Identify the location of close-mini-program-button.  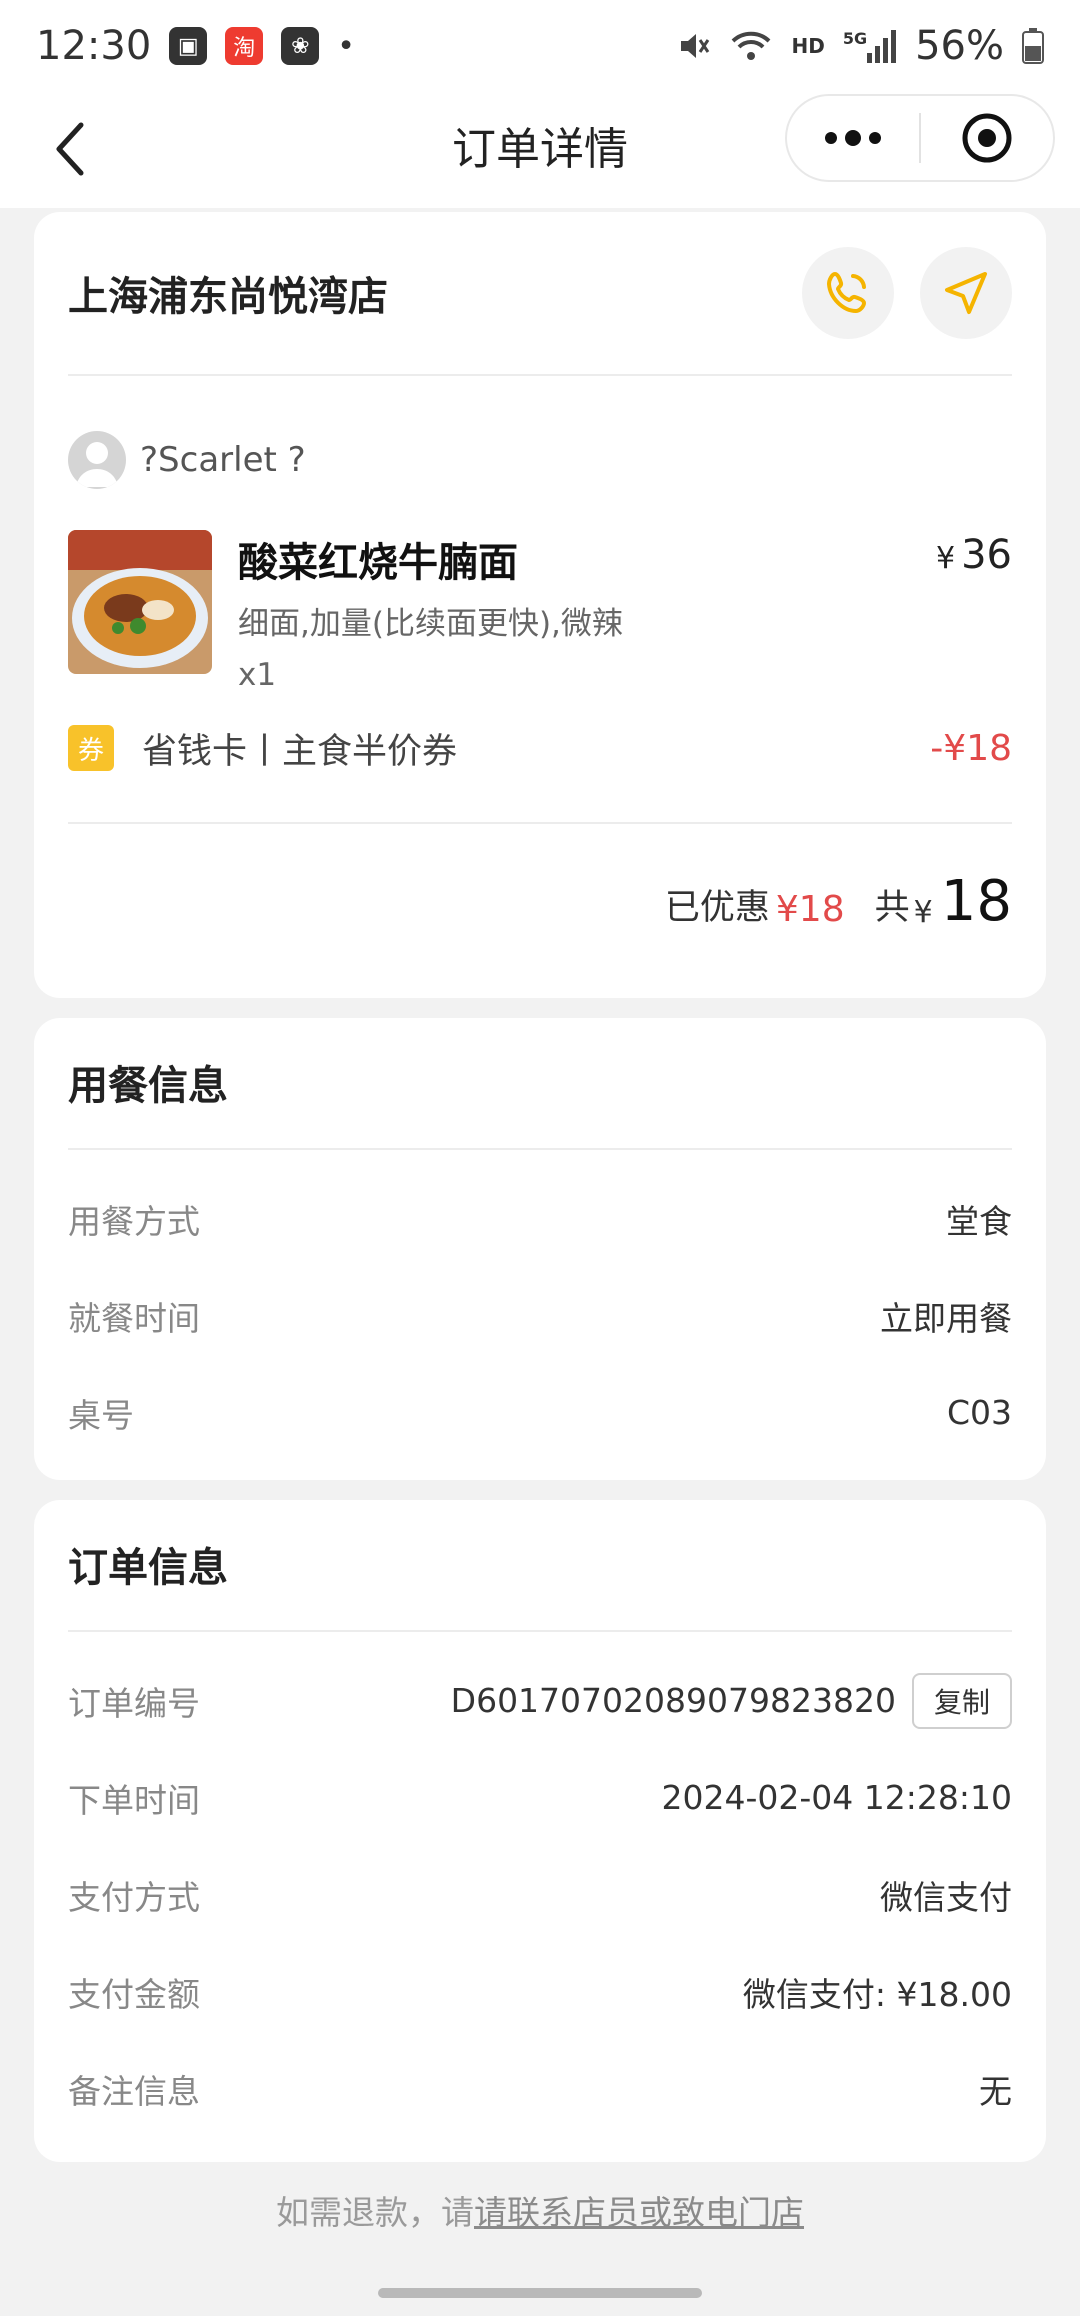
(987, 138).